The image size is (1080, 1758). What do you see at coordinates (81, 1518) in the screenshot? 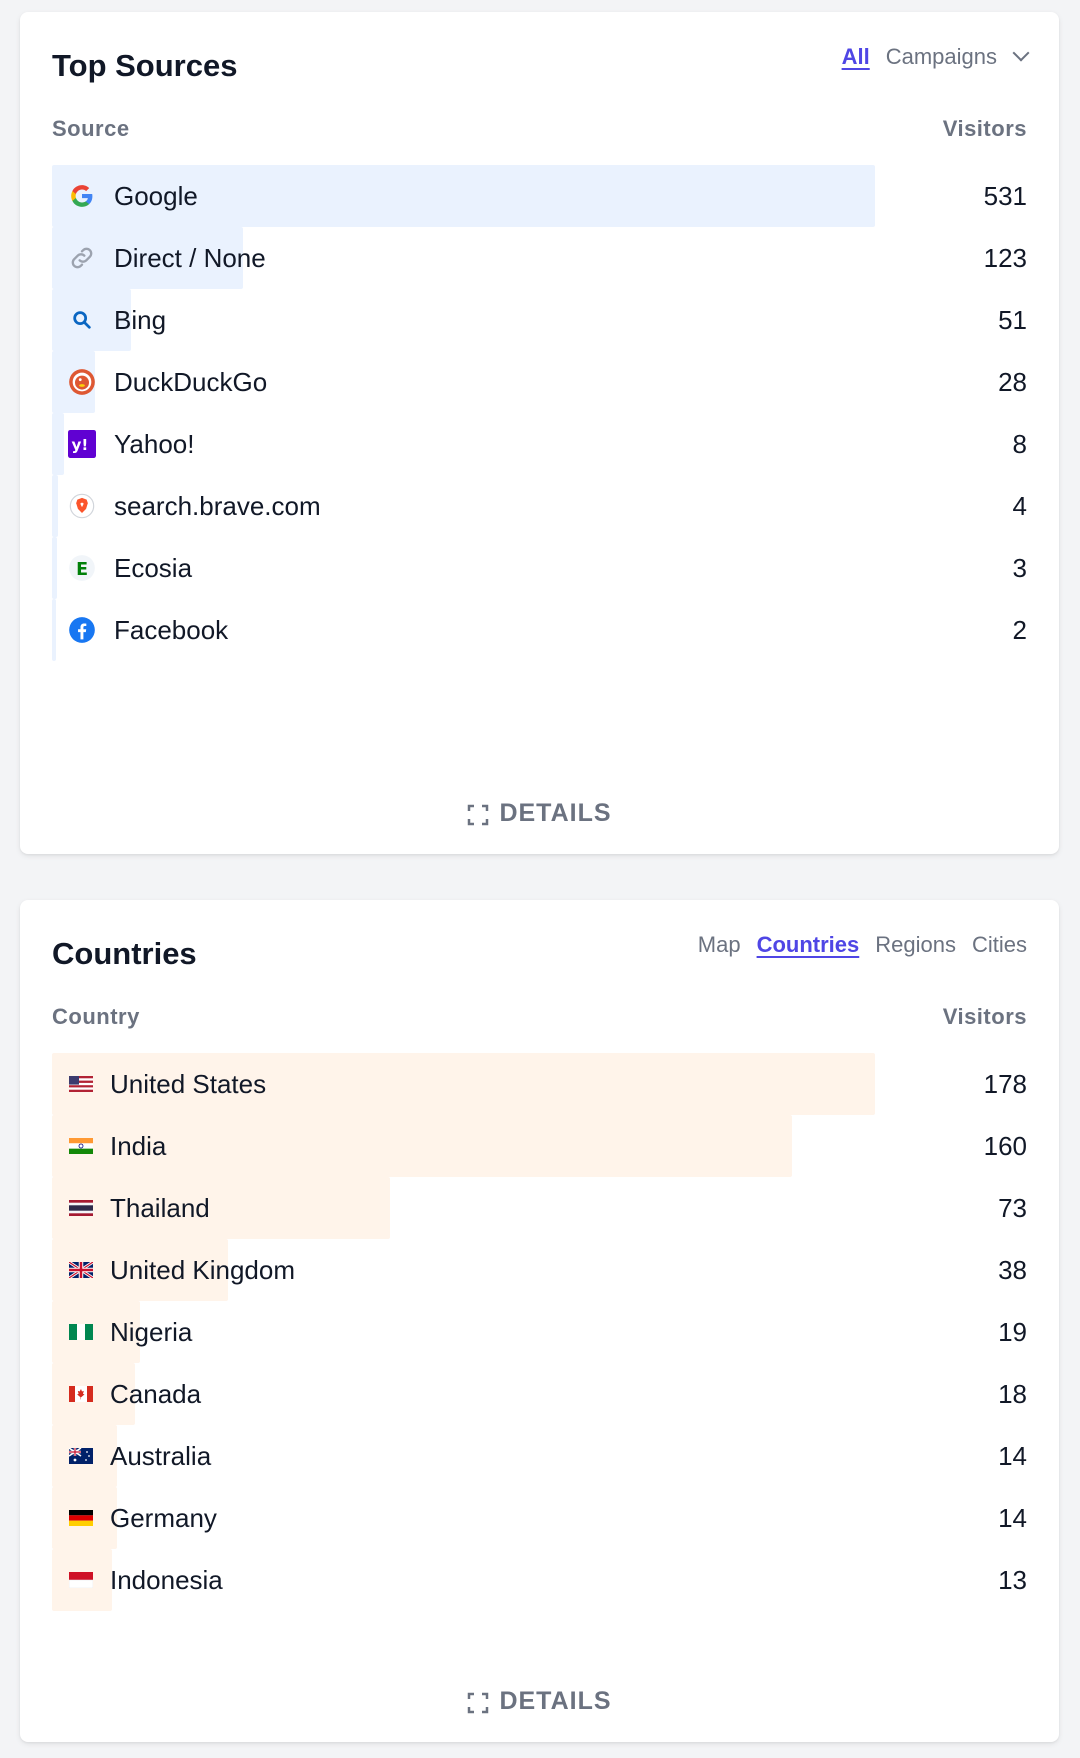
I see `germany-flag-icon` at bounding box center [81, 1518].